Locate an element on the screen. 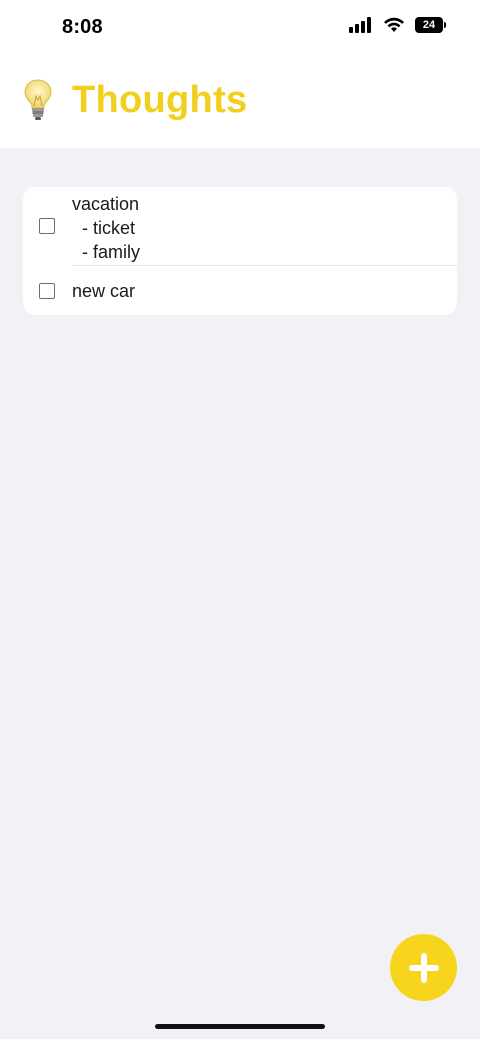  item-line: - family is located at coordinates (111, 251).